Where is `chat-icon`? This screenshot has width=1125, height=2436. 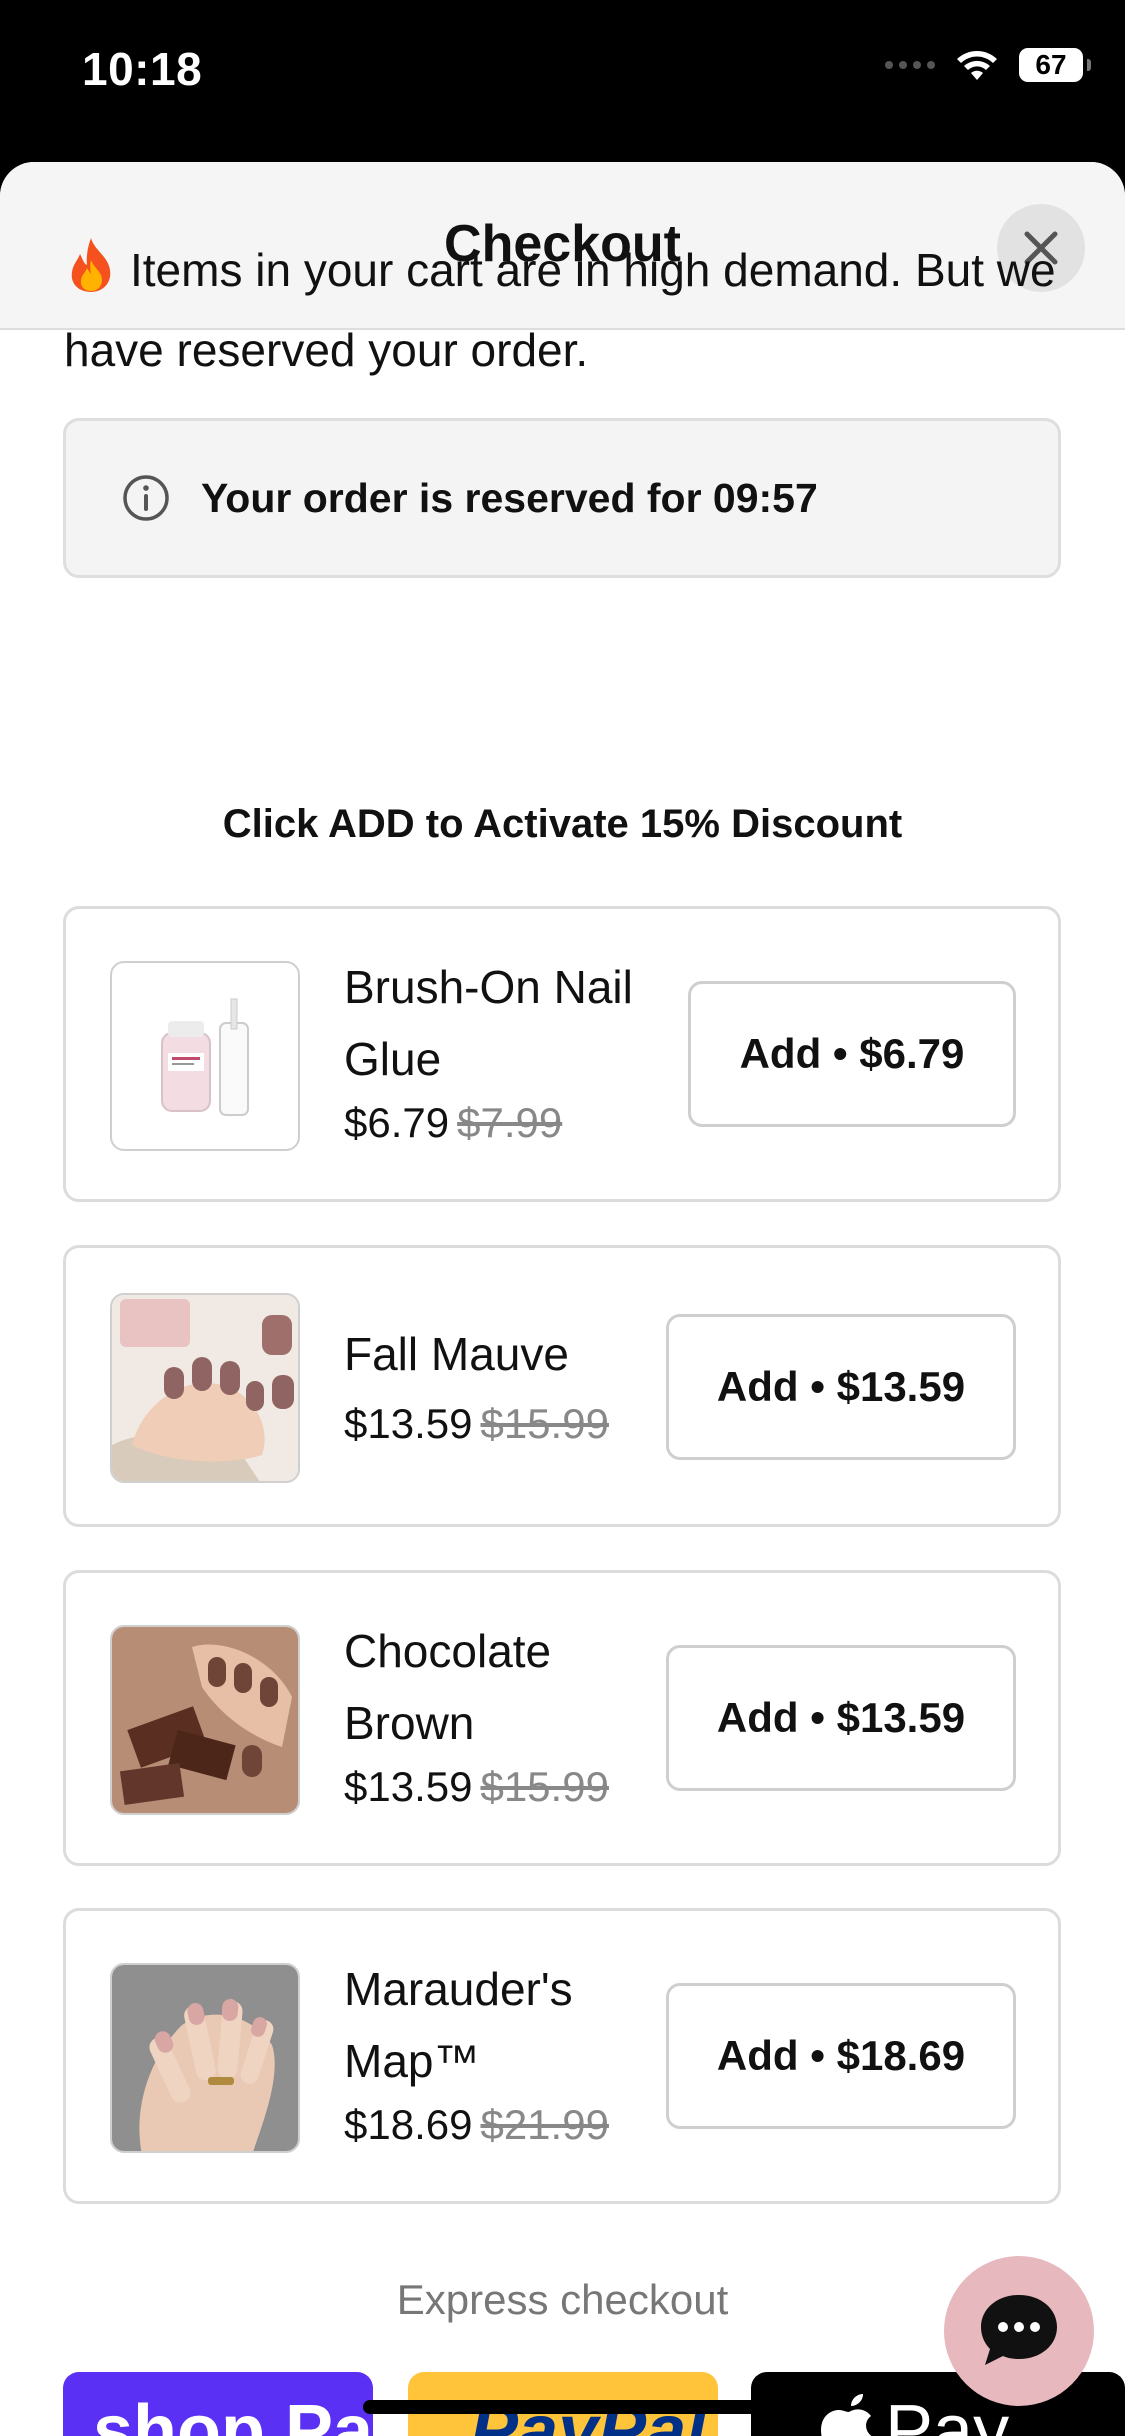 chat-icon is located at coordinates (1019, 2330).